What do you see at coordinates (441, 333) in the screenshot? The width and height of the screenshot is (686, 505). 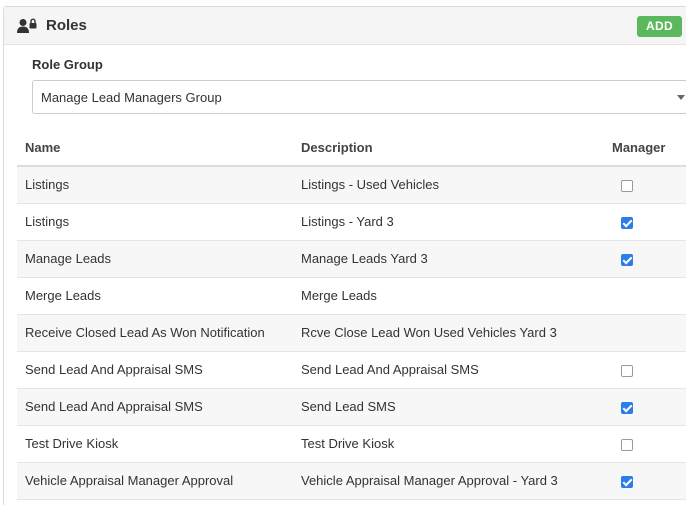 I see `role-description-cell: Rcve Close Lead Won Used Vehicles Yard 3` at bounding box center [441, 333].